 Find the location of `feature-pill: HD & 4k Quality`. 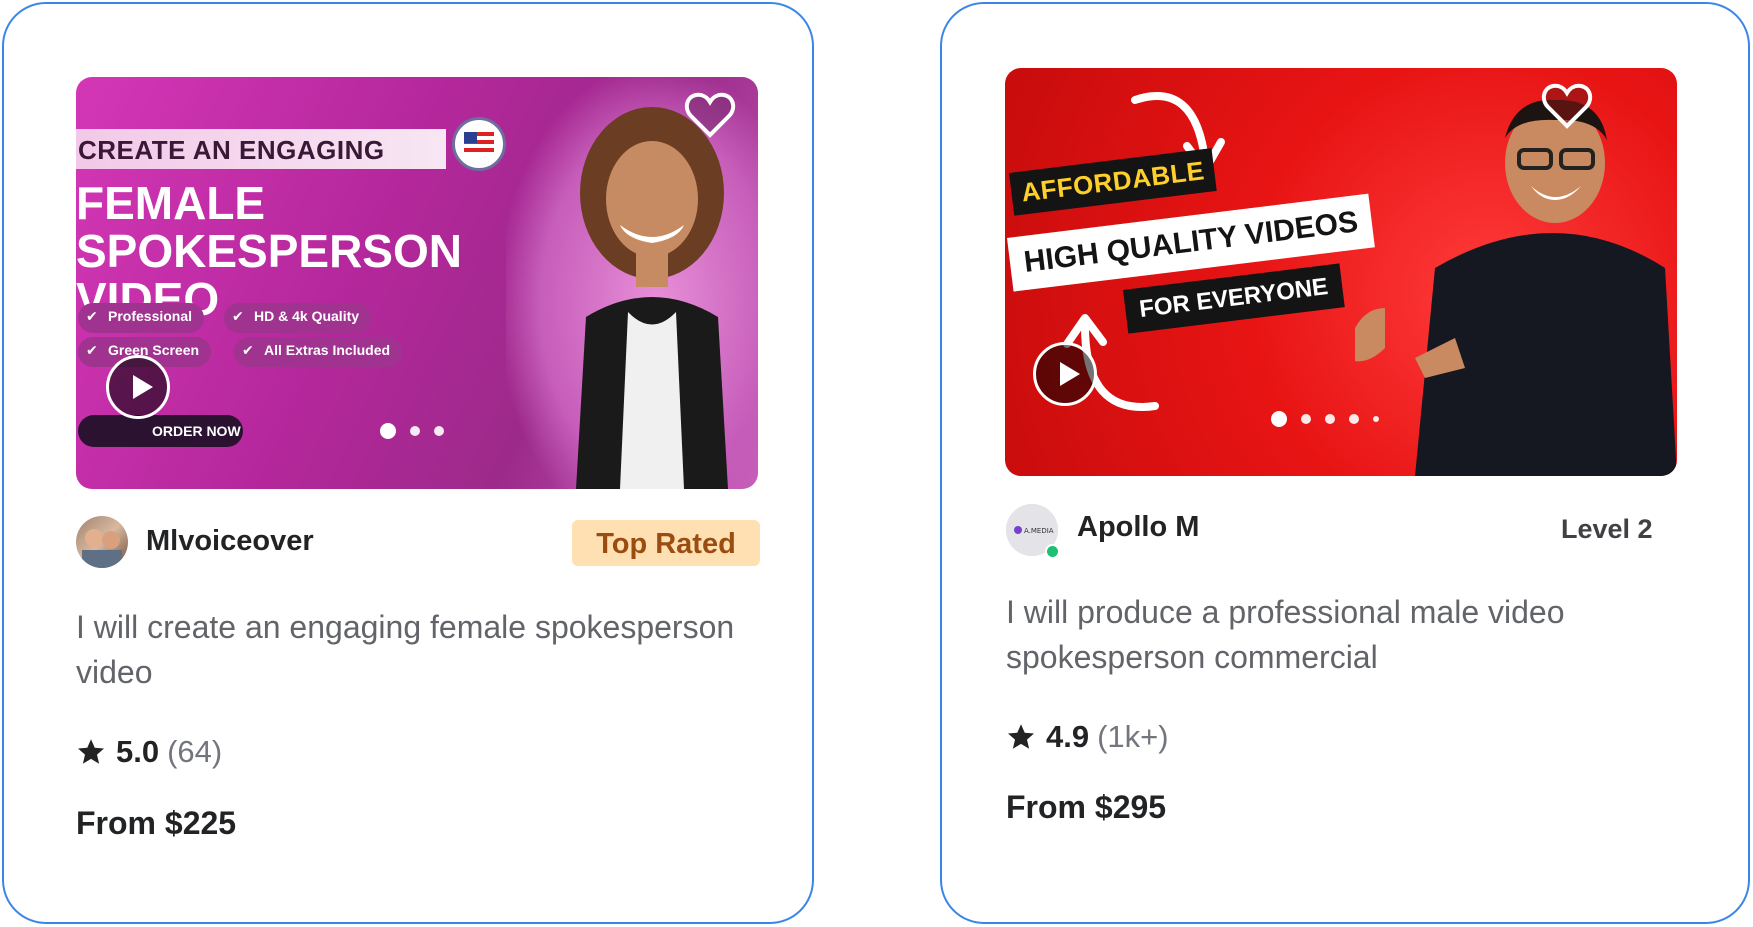

feature-pill: HD & 4k Quality is located at coordinates (298, 318).